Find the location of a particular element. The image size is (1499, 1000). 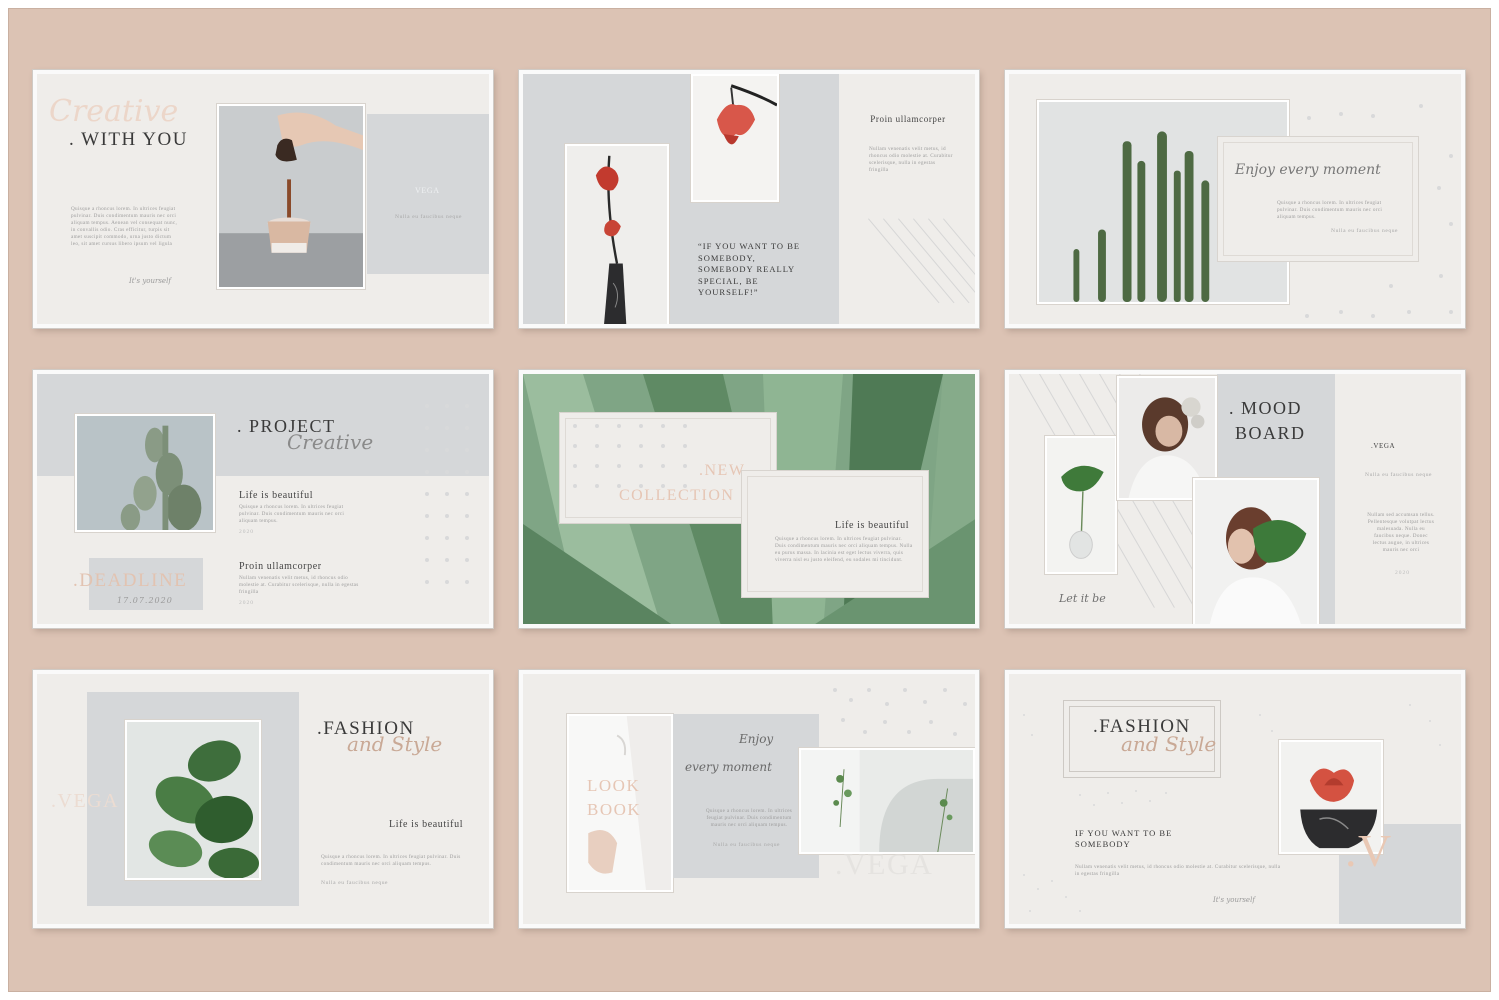

look-text: LOOK is located at coordinates (614, 785).